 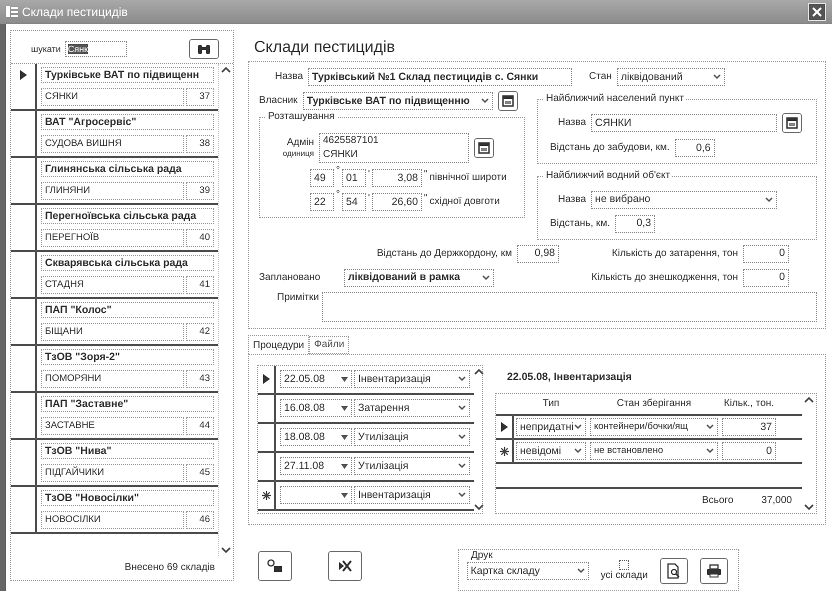 I want to click on dropdown: невідомі, so click(x=551, y=451).